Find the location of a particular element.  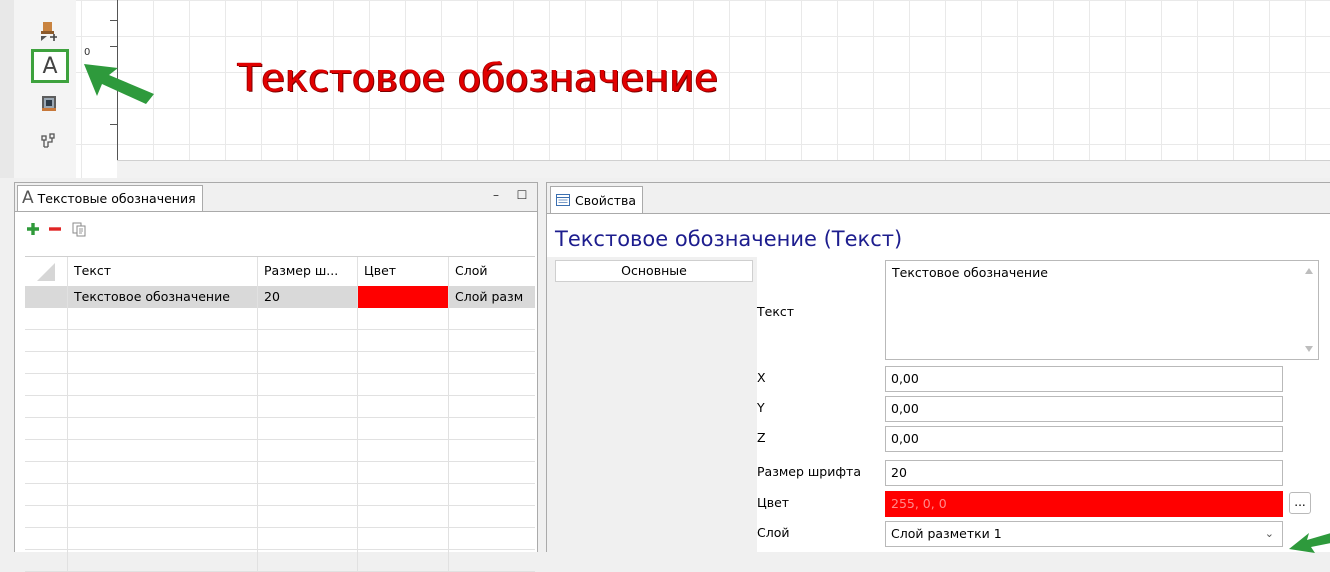

basic-section-button: Основные is located at coordinates (654, 271).